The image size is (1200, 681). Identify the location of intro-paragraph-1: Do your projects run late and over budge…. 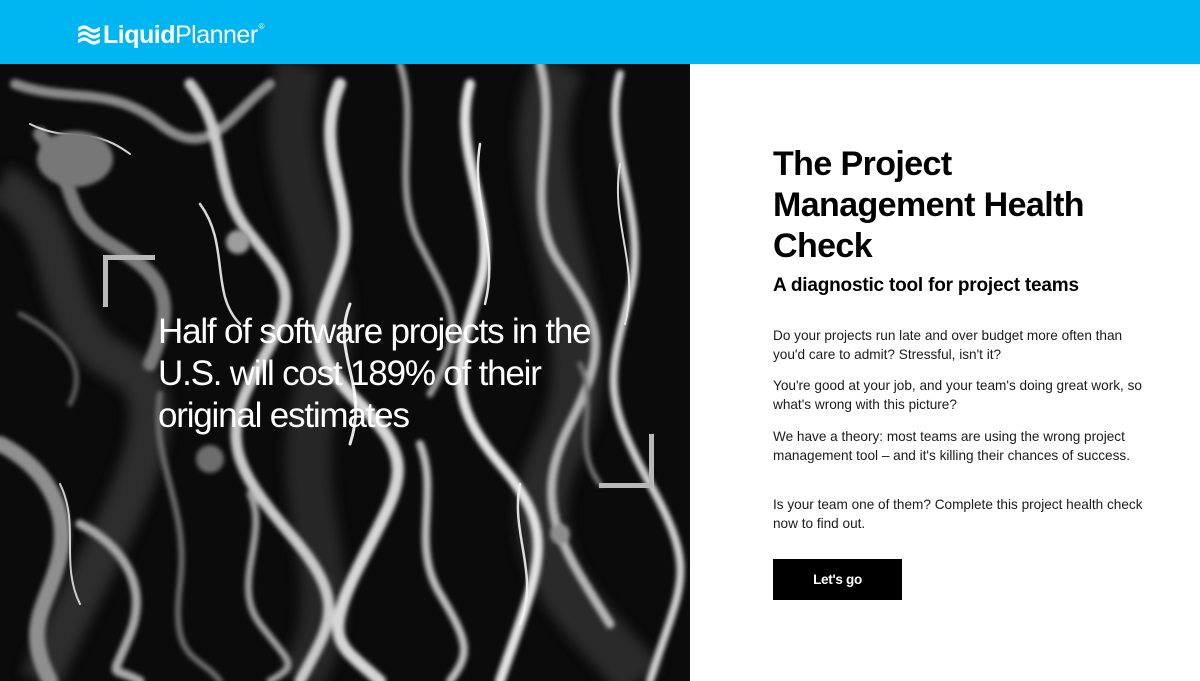
(948, 345).